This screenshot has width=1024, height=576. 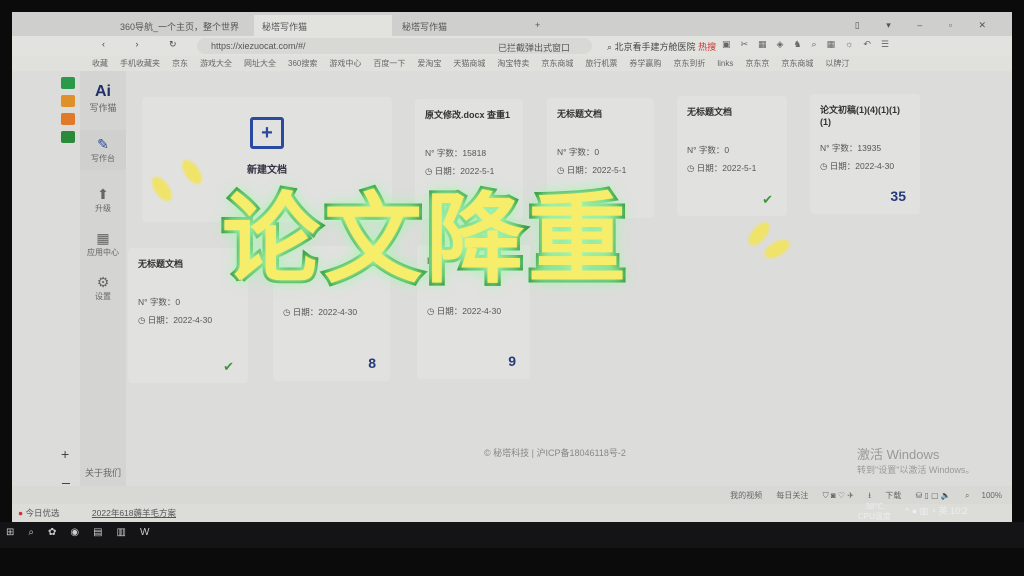 I want to click on bookmark: 收藏, so click(x=100, y=63).